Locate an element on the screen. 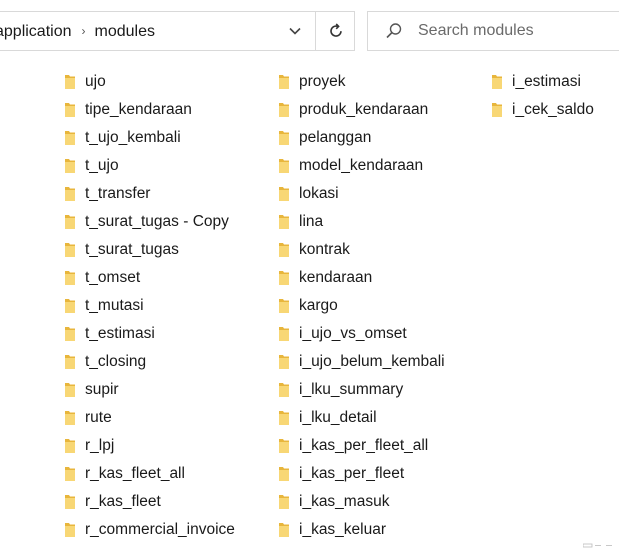 This screenshot has width=619, height=553. search-box is located at coordinates (493, 31).